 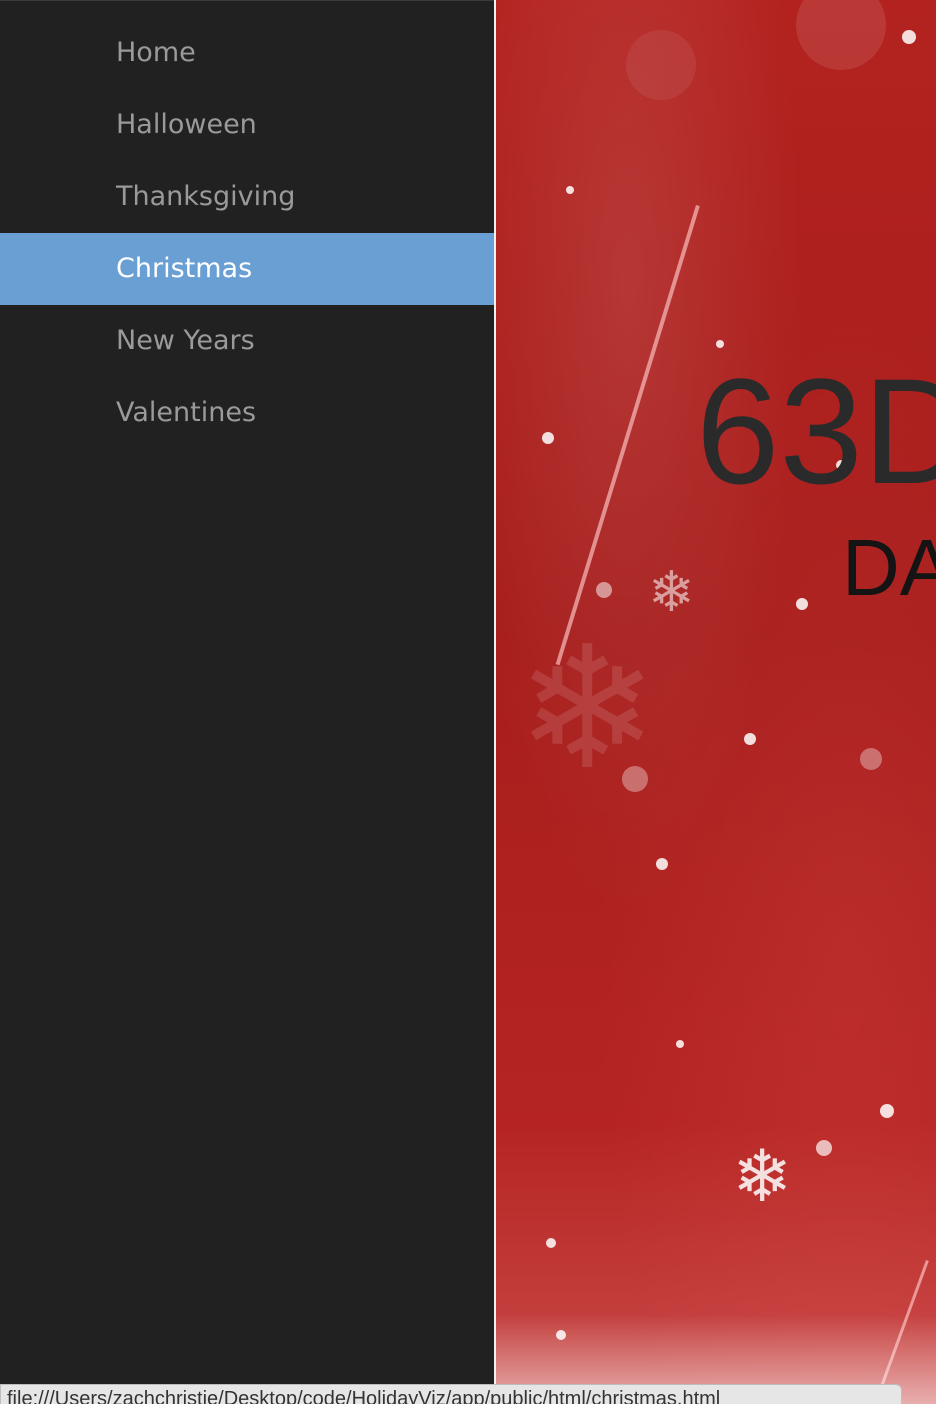 What do you see at coordinates (247, 125) in the screenshot?
I see `sidebar-item-halloween: Halloween` at bounding box center [247, 125].